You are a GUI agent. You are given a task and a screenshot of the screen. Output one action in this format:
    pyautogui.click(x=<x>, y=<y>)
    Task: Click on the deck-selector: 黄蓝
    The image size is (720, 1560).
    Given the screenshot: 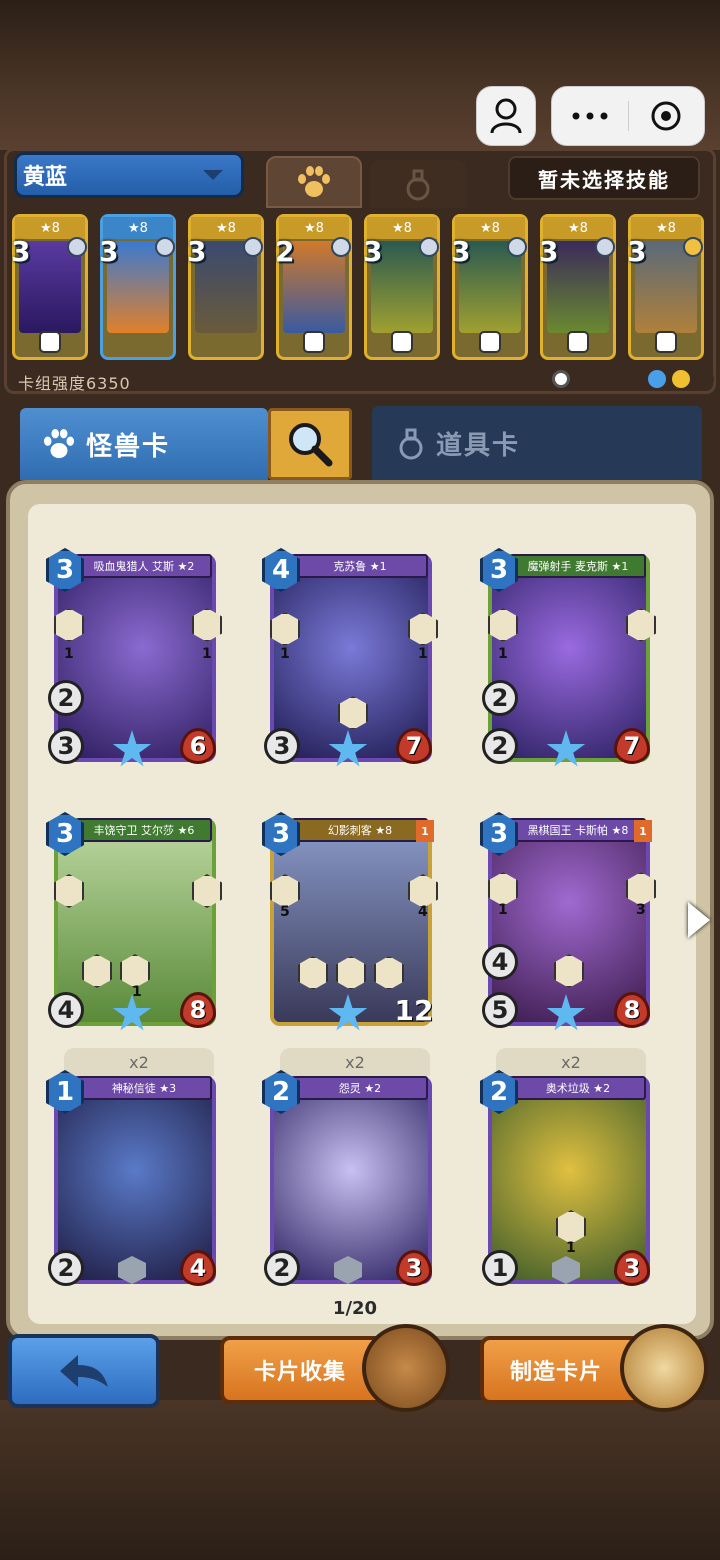 What is the action you would take?
    pyautogui.click(x=129, y=415)
    